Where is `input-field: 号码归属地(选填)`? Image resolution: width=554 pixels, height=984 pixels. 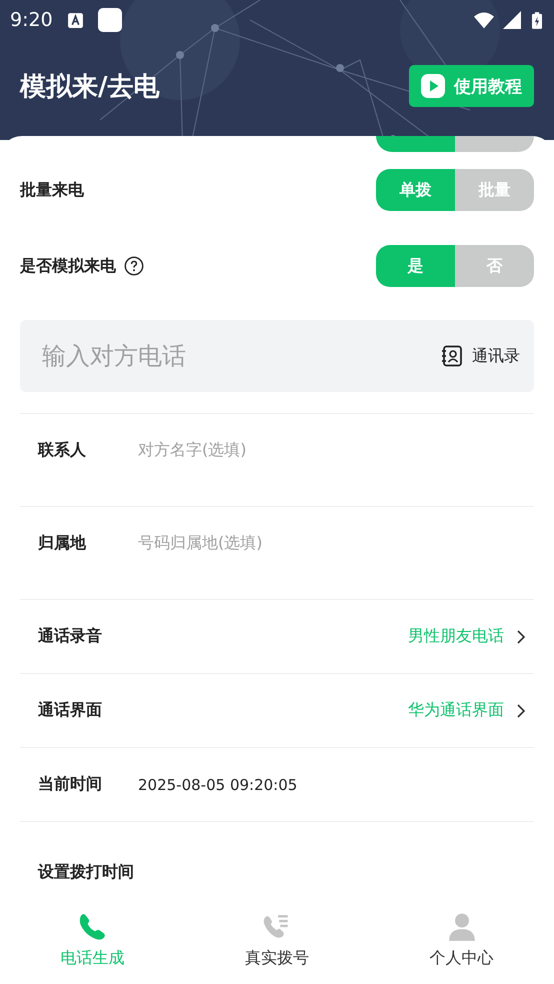
input-field: 号码归属地(选填) is located at coordinates (332, 542).